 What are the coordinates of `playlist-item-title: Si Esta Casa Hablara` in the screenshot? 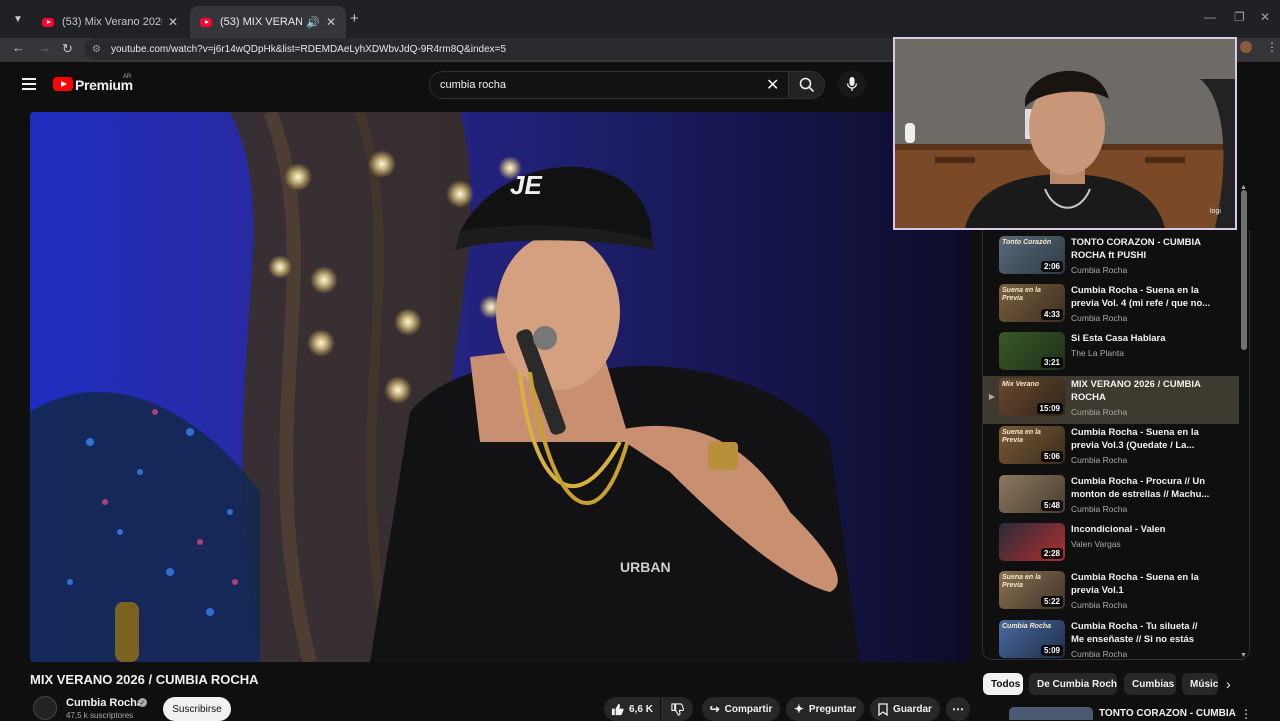 It's located at (1141, 338).